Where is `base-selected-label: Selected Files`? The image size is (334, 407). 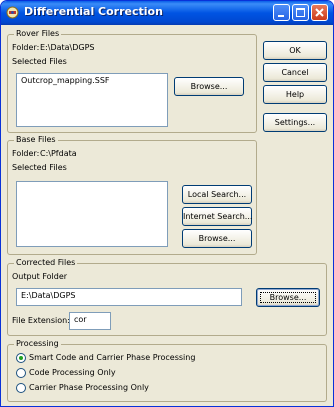
base-selected-label: Selected Files is located at coordinates (39, 167).